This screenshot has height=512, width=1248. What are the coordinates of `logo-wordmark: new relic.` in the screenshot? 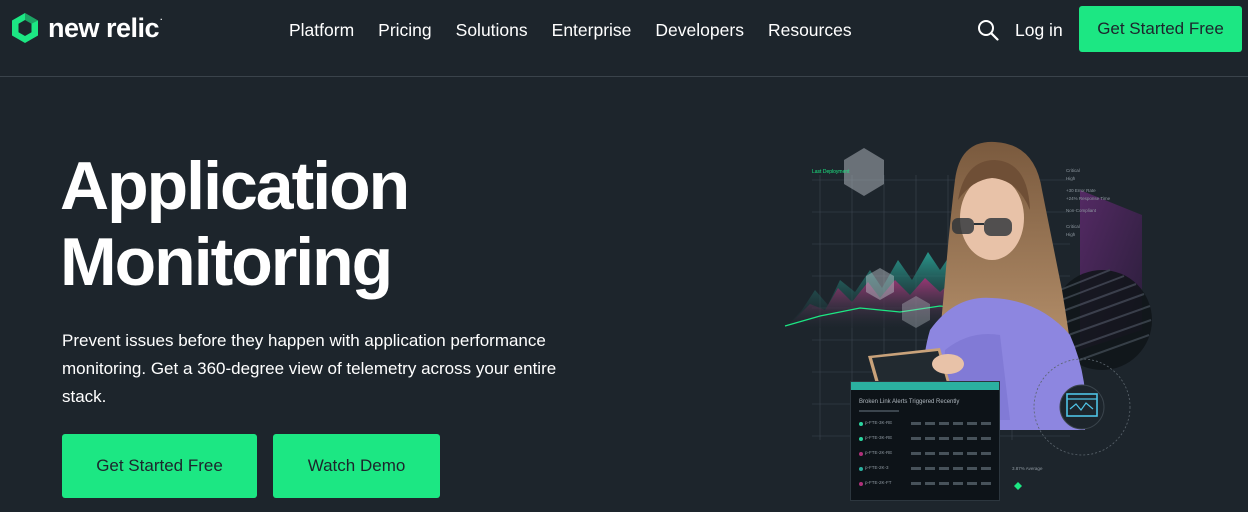 It's located at (105, 27).